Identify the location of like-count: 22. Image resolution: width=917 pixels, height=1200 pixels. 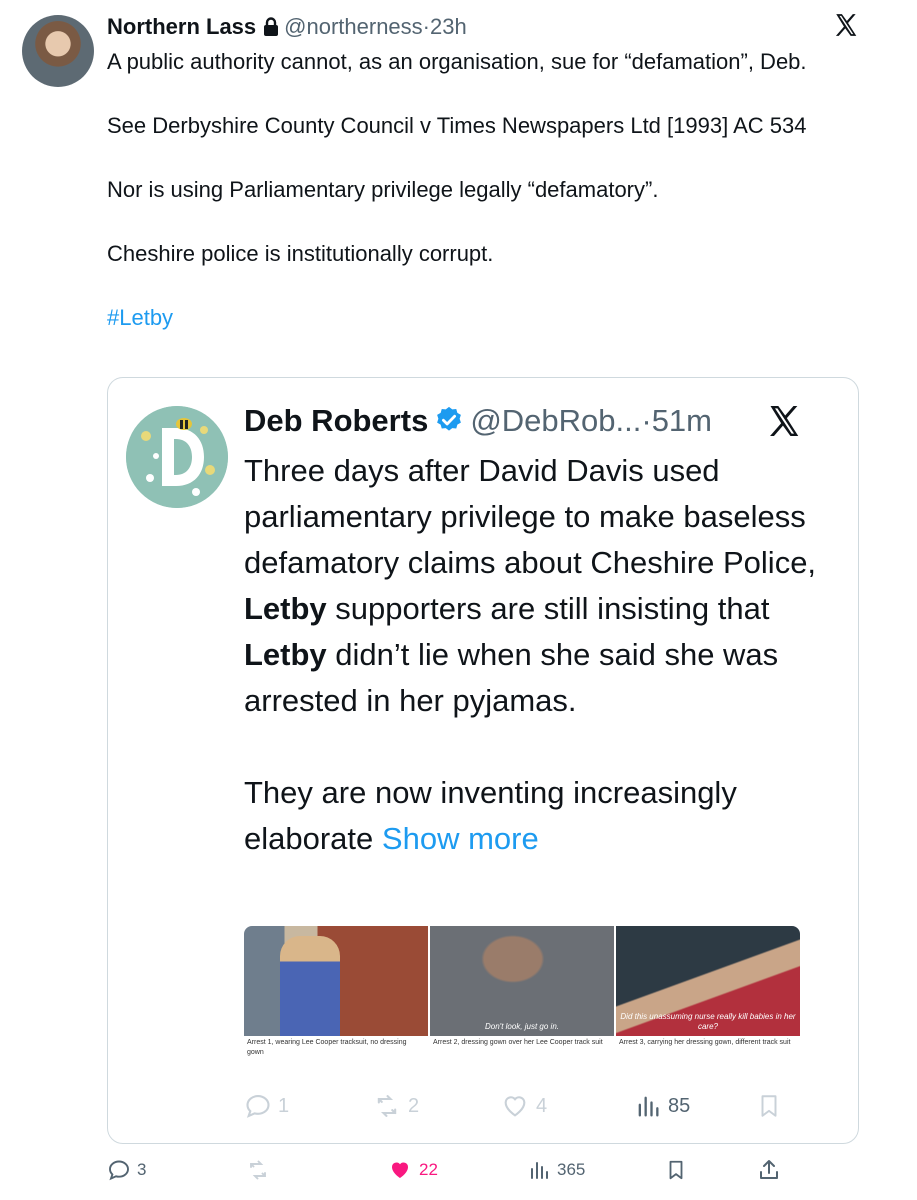
(428, 1169).